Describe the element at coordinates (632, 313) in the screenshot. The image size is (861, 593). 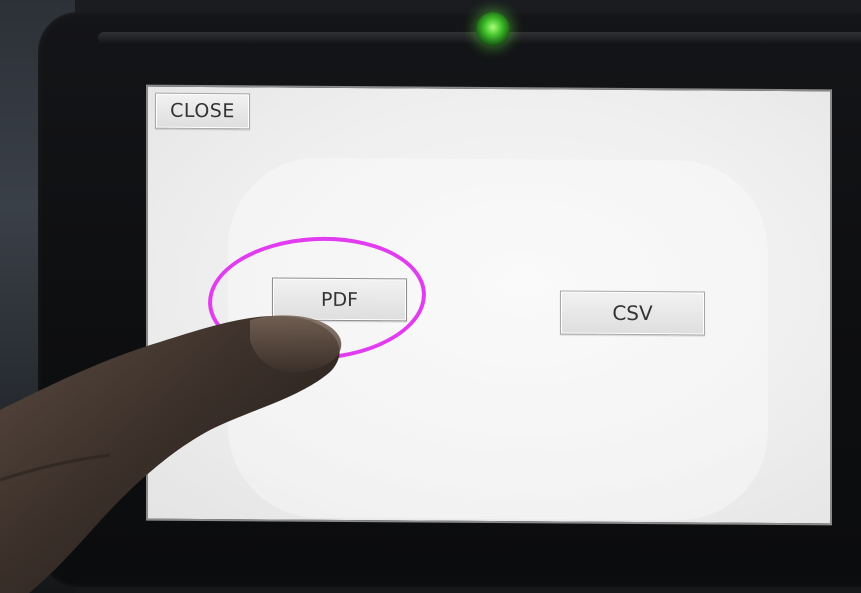
I see `csv-button: CSV` at that location.